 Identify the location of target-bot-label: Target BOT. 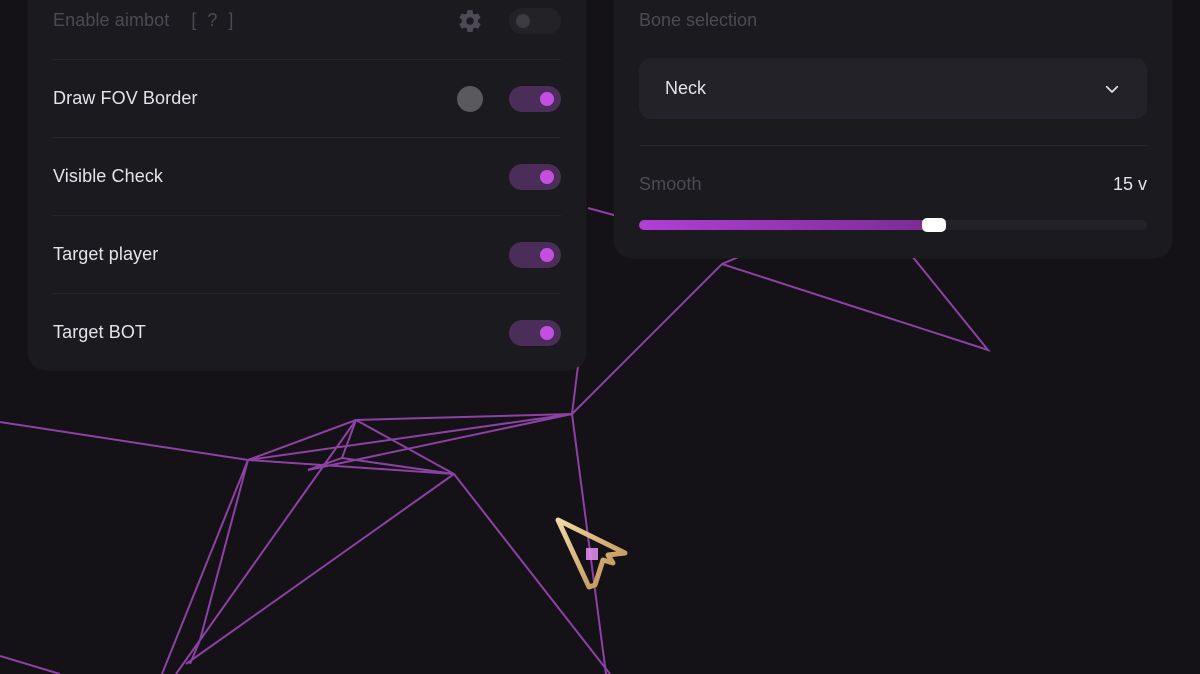
(100, 332).